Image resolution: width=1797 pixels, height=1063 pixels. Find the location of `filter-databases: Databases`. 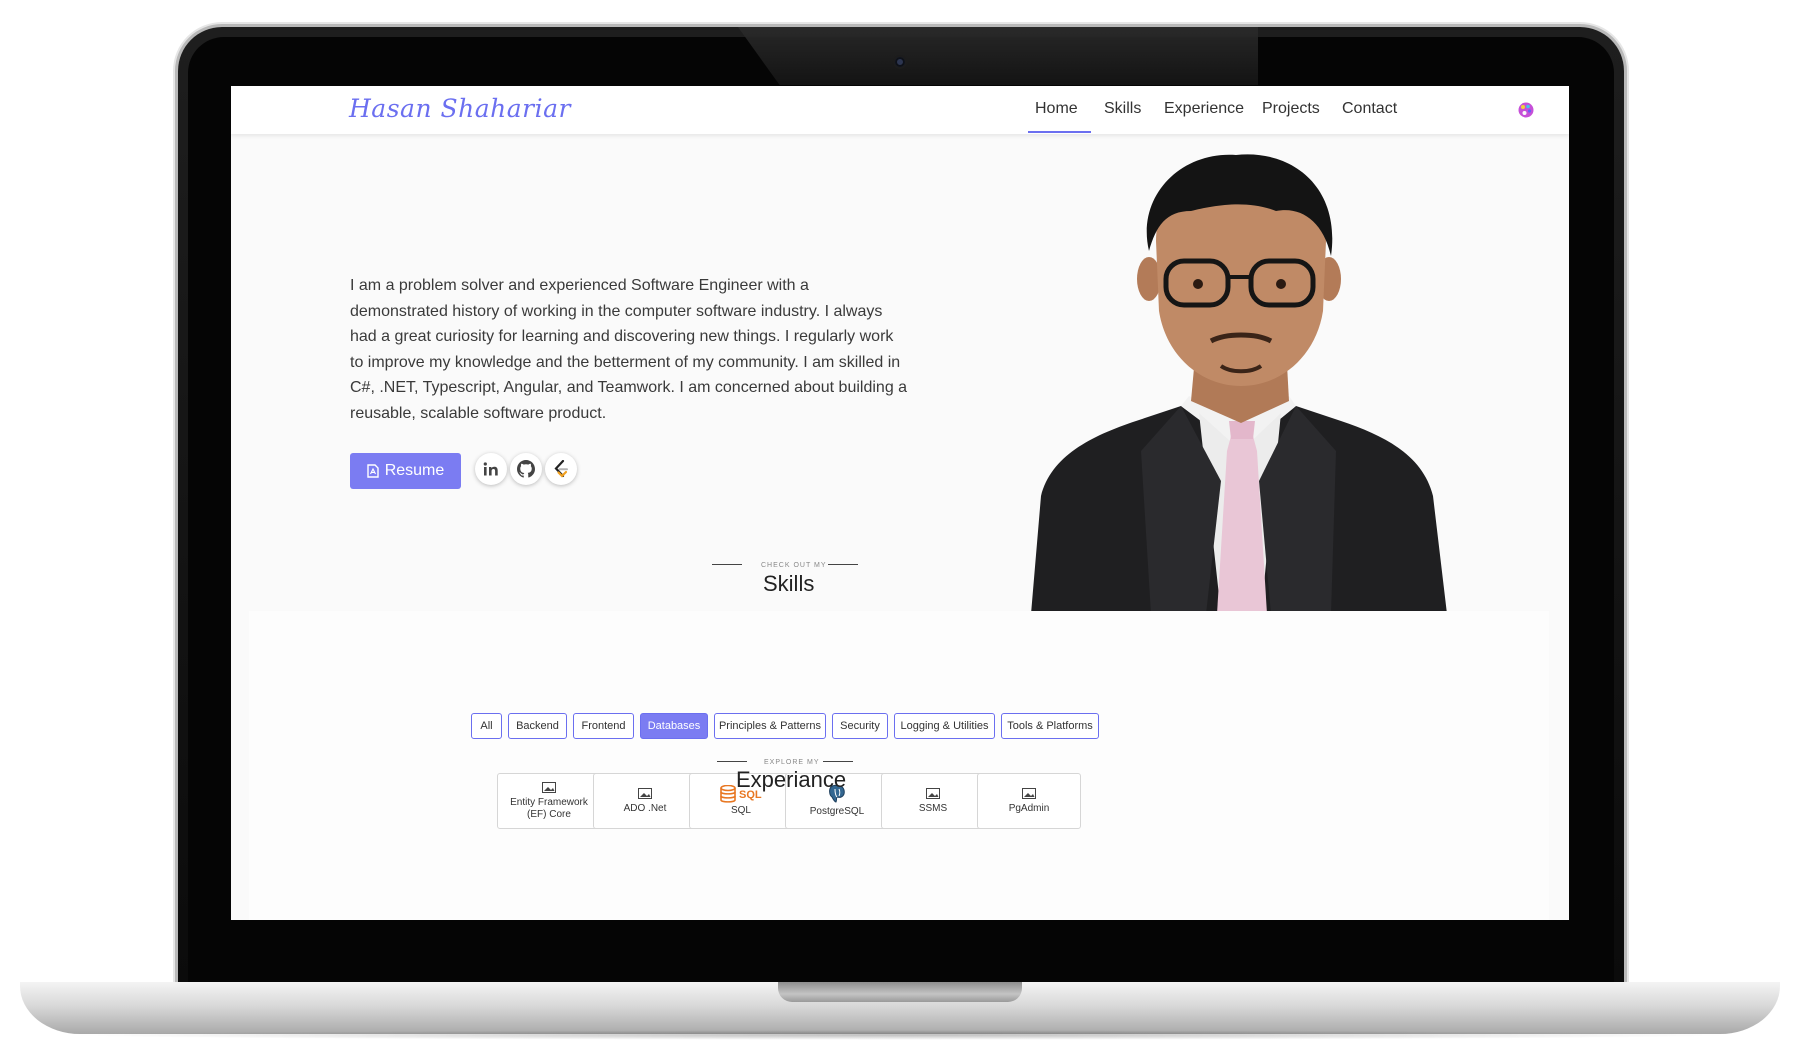

filter-databases: Databases is located at coordinates (674, 726).